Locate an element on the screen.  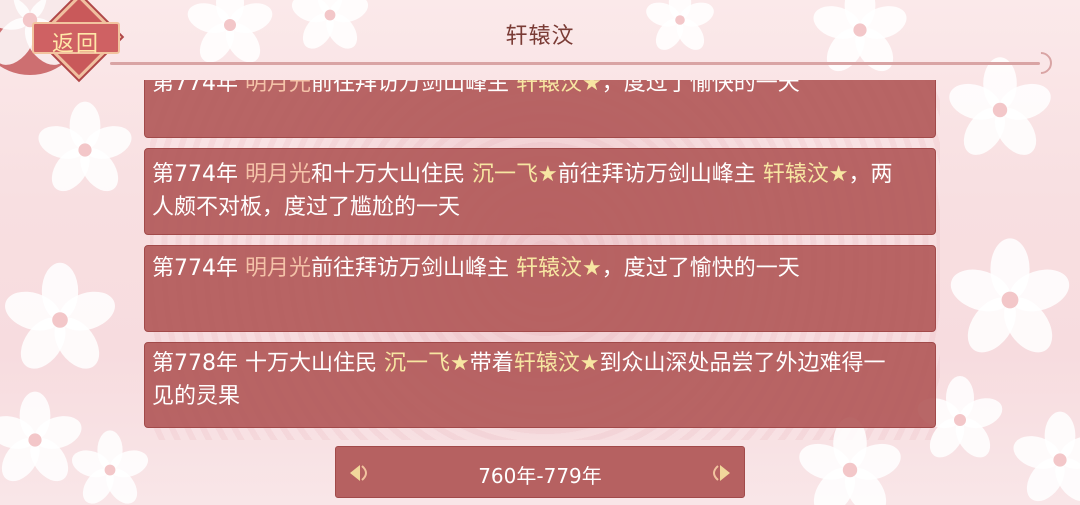
period-pager: 760年-779年 is located at coordinates (540, 472).